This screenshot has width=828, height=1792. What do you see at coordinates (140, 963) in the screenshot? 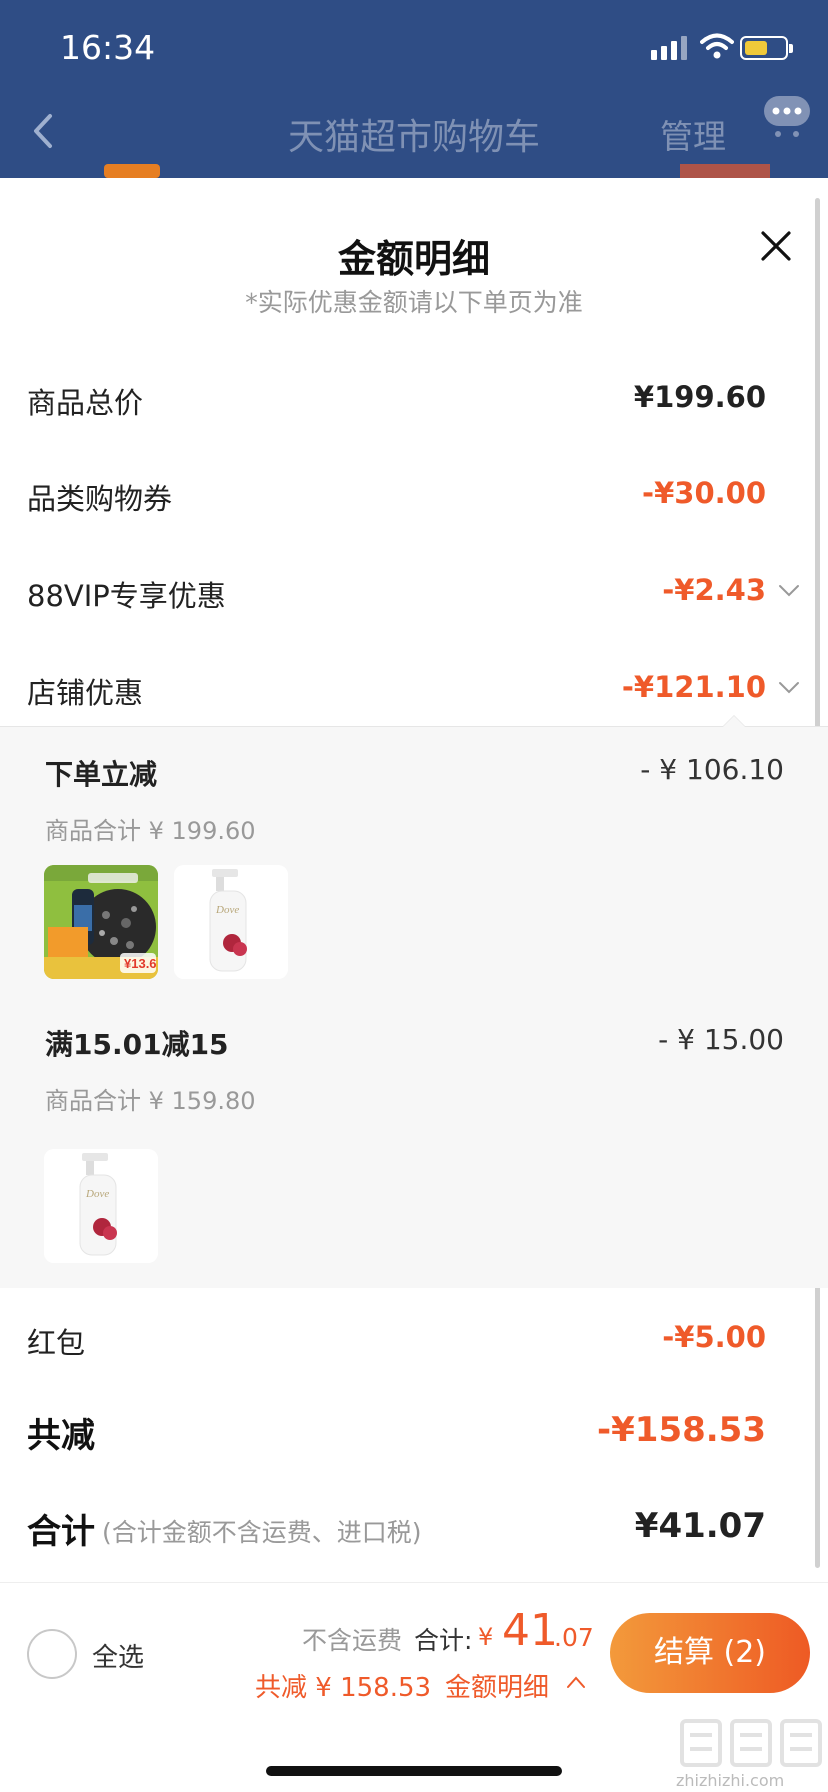
I see `thumb-price-badge: ¥13.6` at bounding box center [140, 963].